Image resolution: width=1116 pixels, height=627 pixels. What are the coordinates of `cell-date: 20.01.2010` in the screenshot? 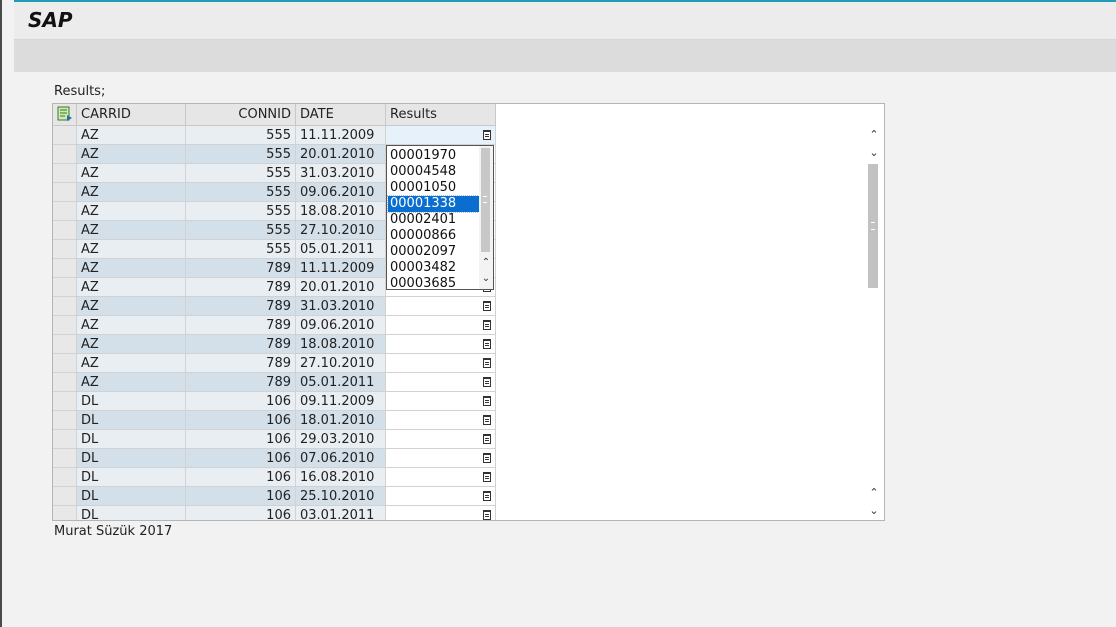 It's located at (341, 287).